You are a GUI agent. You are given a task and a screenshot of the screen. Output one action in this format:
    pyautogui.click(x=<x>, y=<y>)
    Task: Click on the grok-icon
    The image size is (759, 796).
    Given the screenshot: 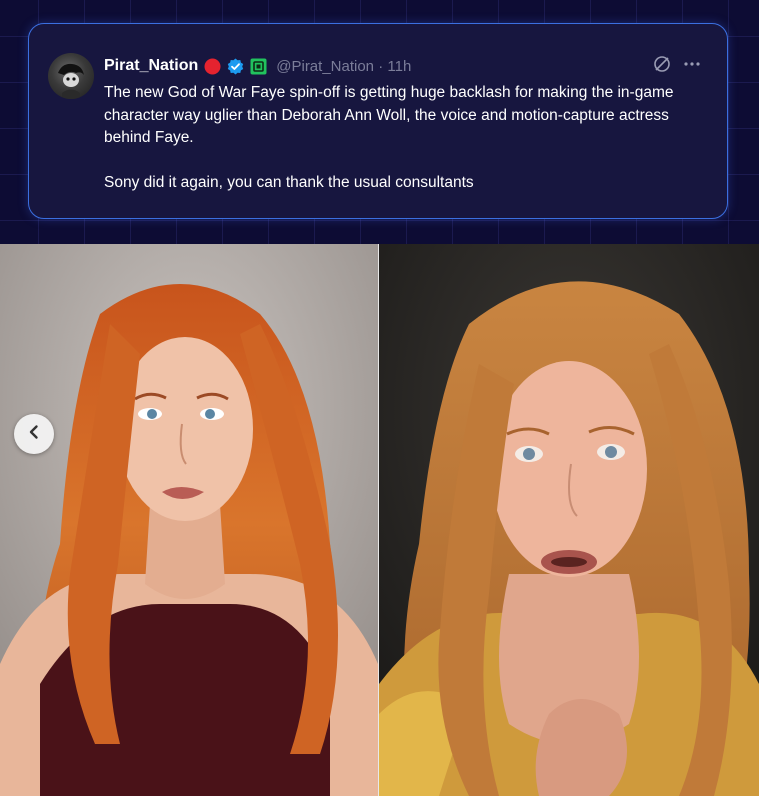 What is the action you would take?
    pyautogui.click(x=662, y=66)
    